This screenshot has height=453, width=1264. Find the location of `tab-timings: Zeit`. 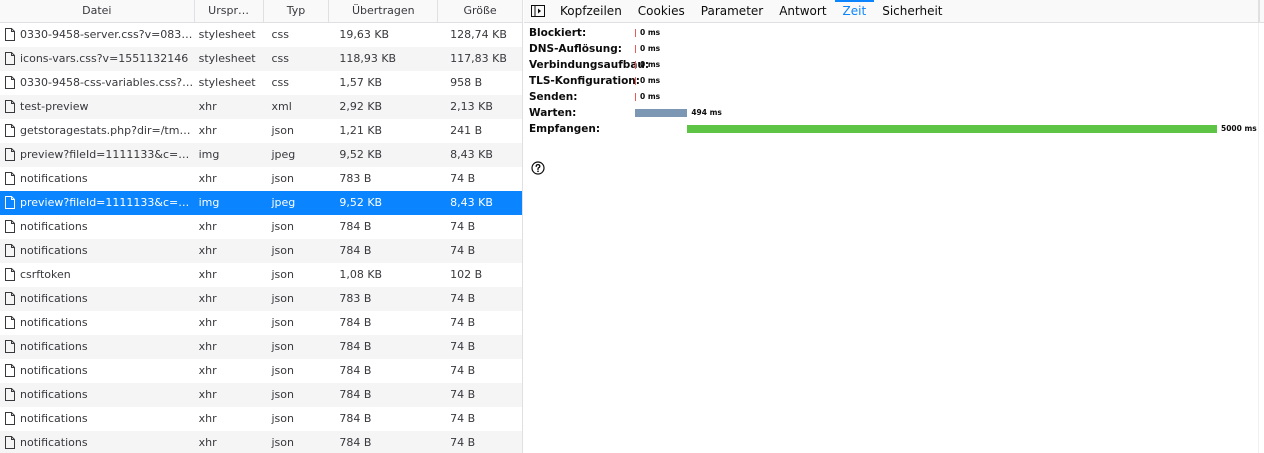

tab-timings: Zeit is located at coordinates (854, 11).